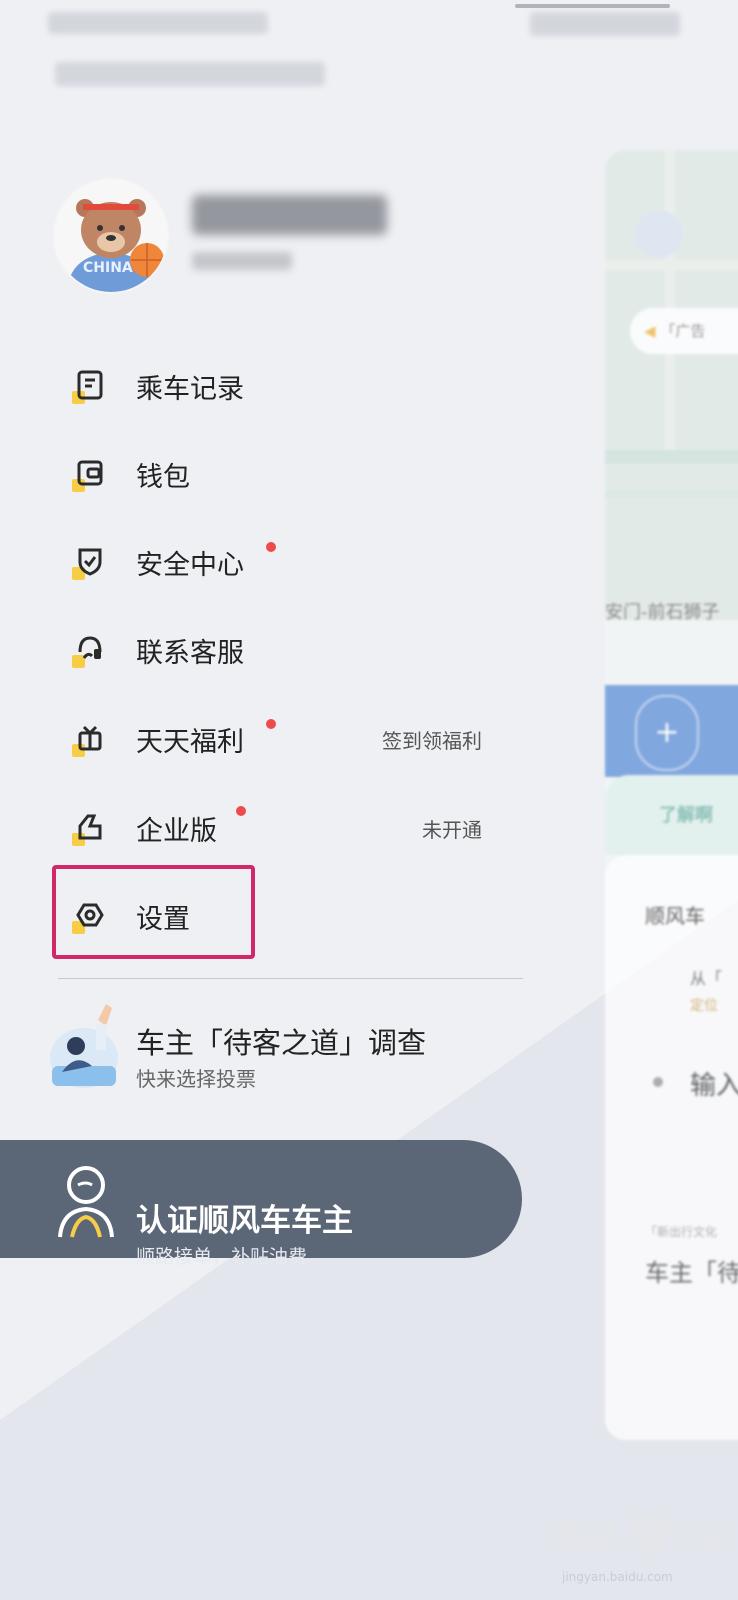  I want to click on menu-label: 企业版, so click(176, 831).